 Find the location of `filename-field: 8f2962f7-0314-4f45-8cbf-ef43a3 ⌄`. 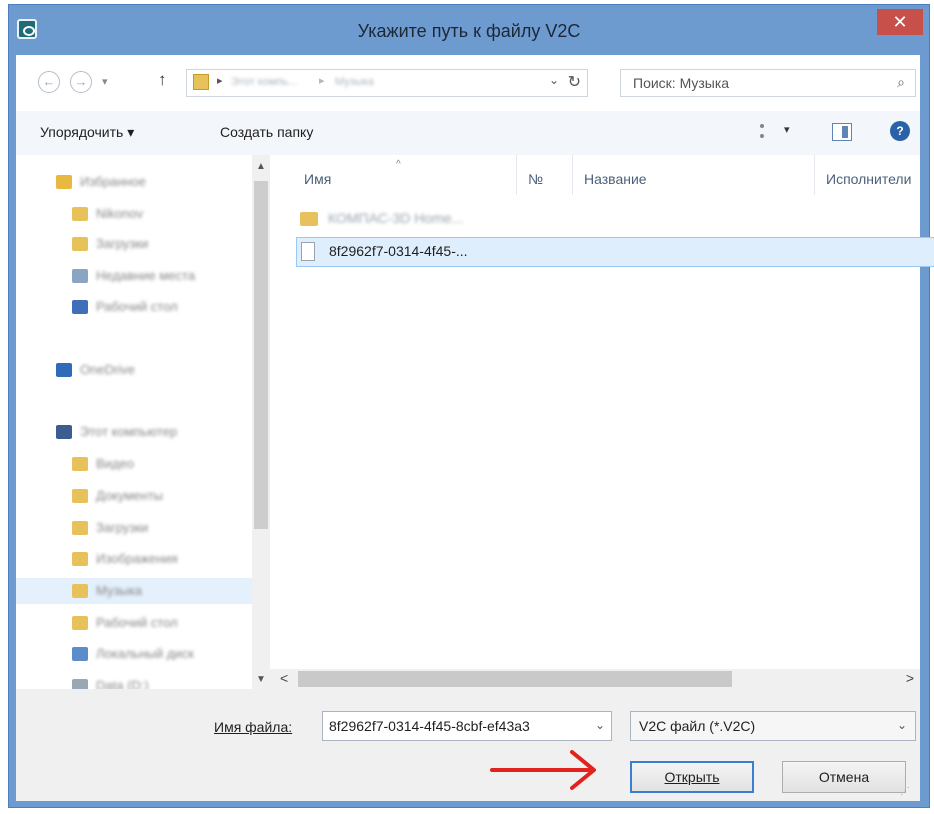

filename-field: 8f2962f7-0314-4f45-8cbf-ef43a3 ⌄ is located at coordinates (467, 726).